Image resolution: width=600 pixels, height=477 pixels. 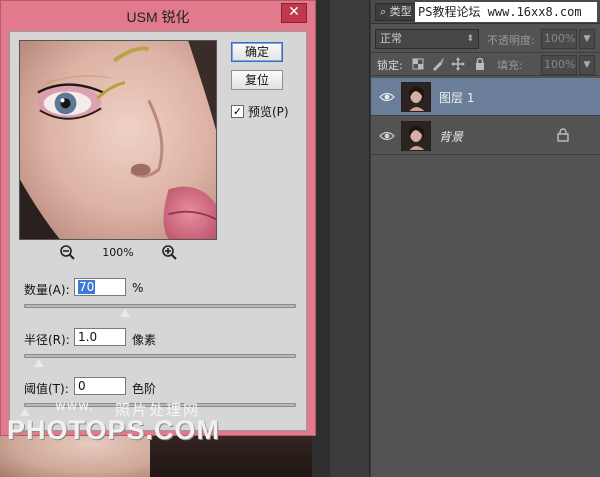 I want to click on fill-label: 填充:, so click(x=510, y=65).